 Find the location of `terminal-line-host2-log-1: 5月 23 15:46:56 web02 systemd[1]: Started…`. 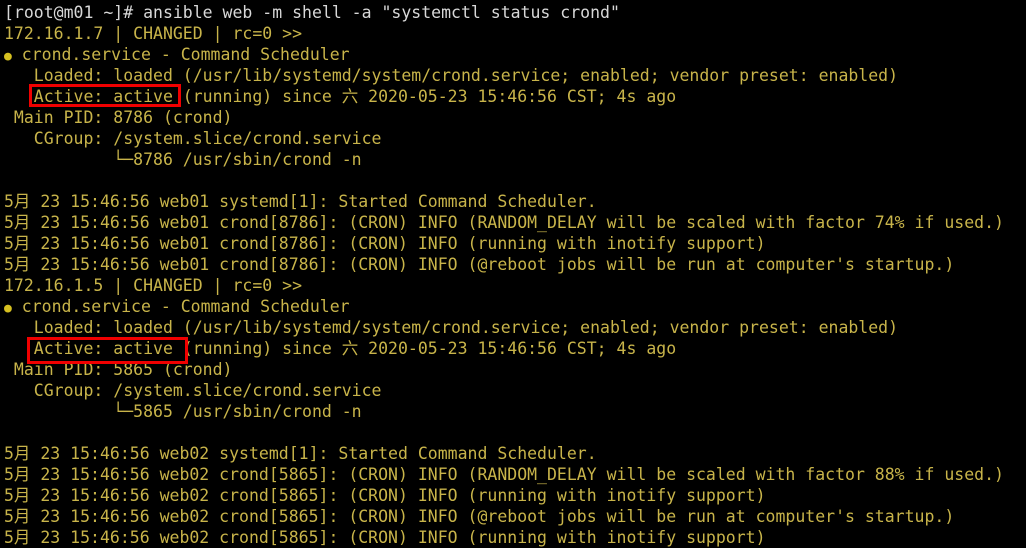

terminal-line-host2-log-1: 5月 23 15:46:56 web02 systemd[1]: Started… is located at coordinates (300, 453).